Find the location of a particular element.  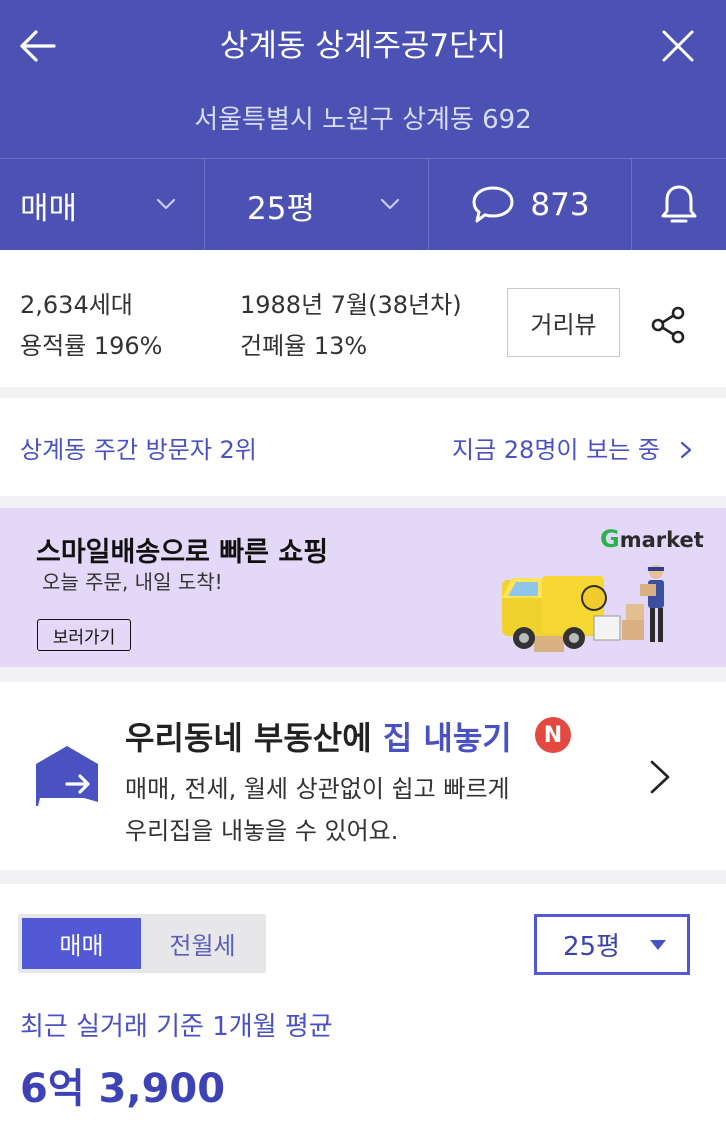

notification-button is located at coordinates (679, 205).